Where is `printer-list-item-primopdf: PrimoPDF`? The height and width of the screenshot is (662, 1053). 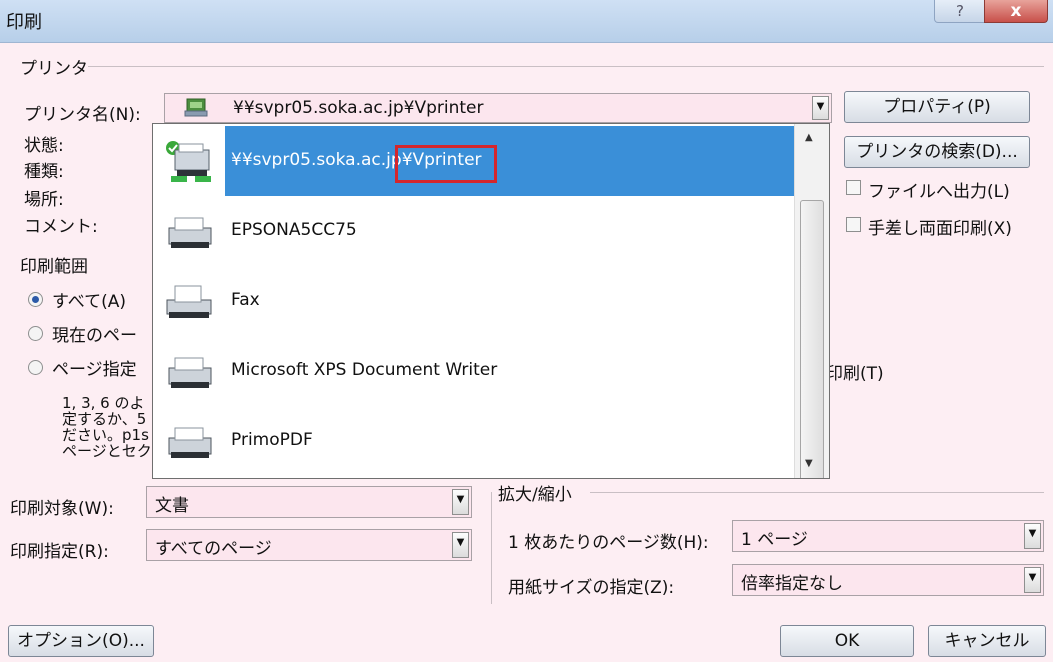
printer-list-item-primopdf: PrimoPDF is located at coordinates (474, 441).